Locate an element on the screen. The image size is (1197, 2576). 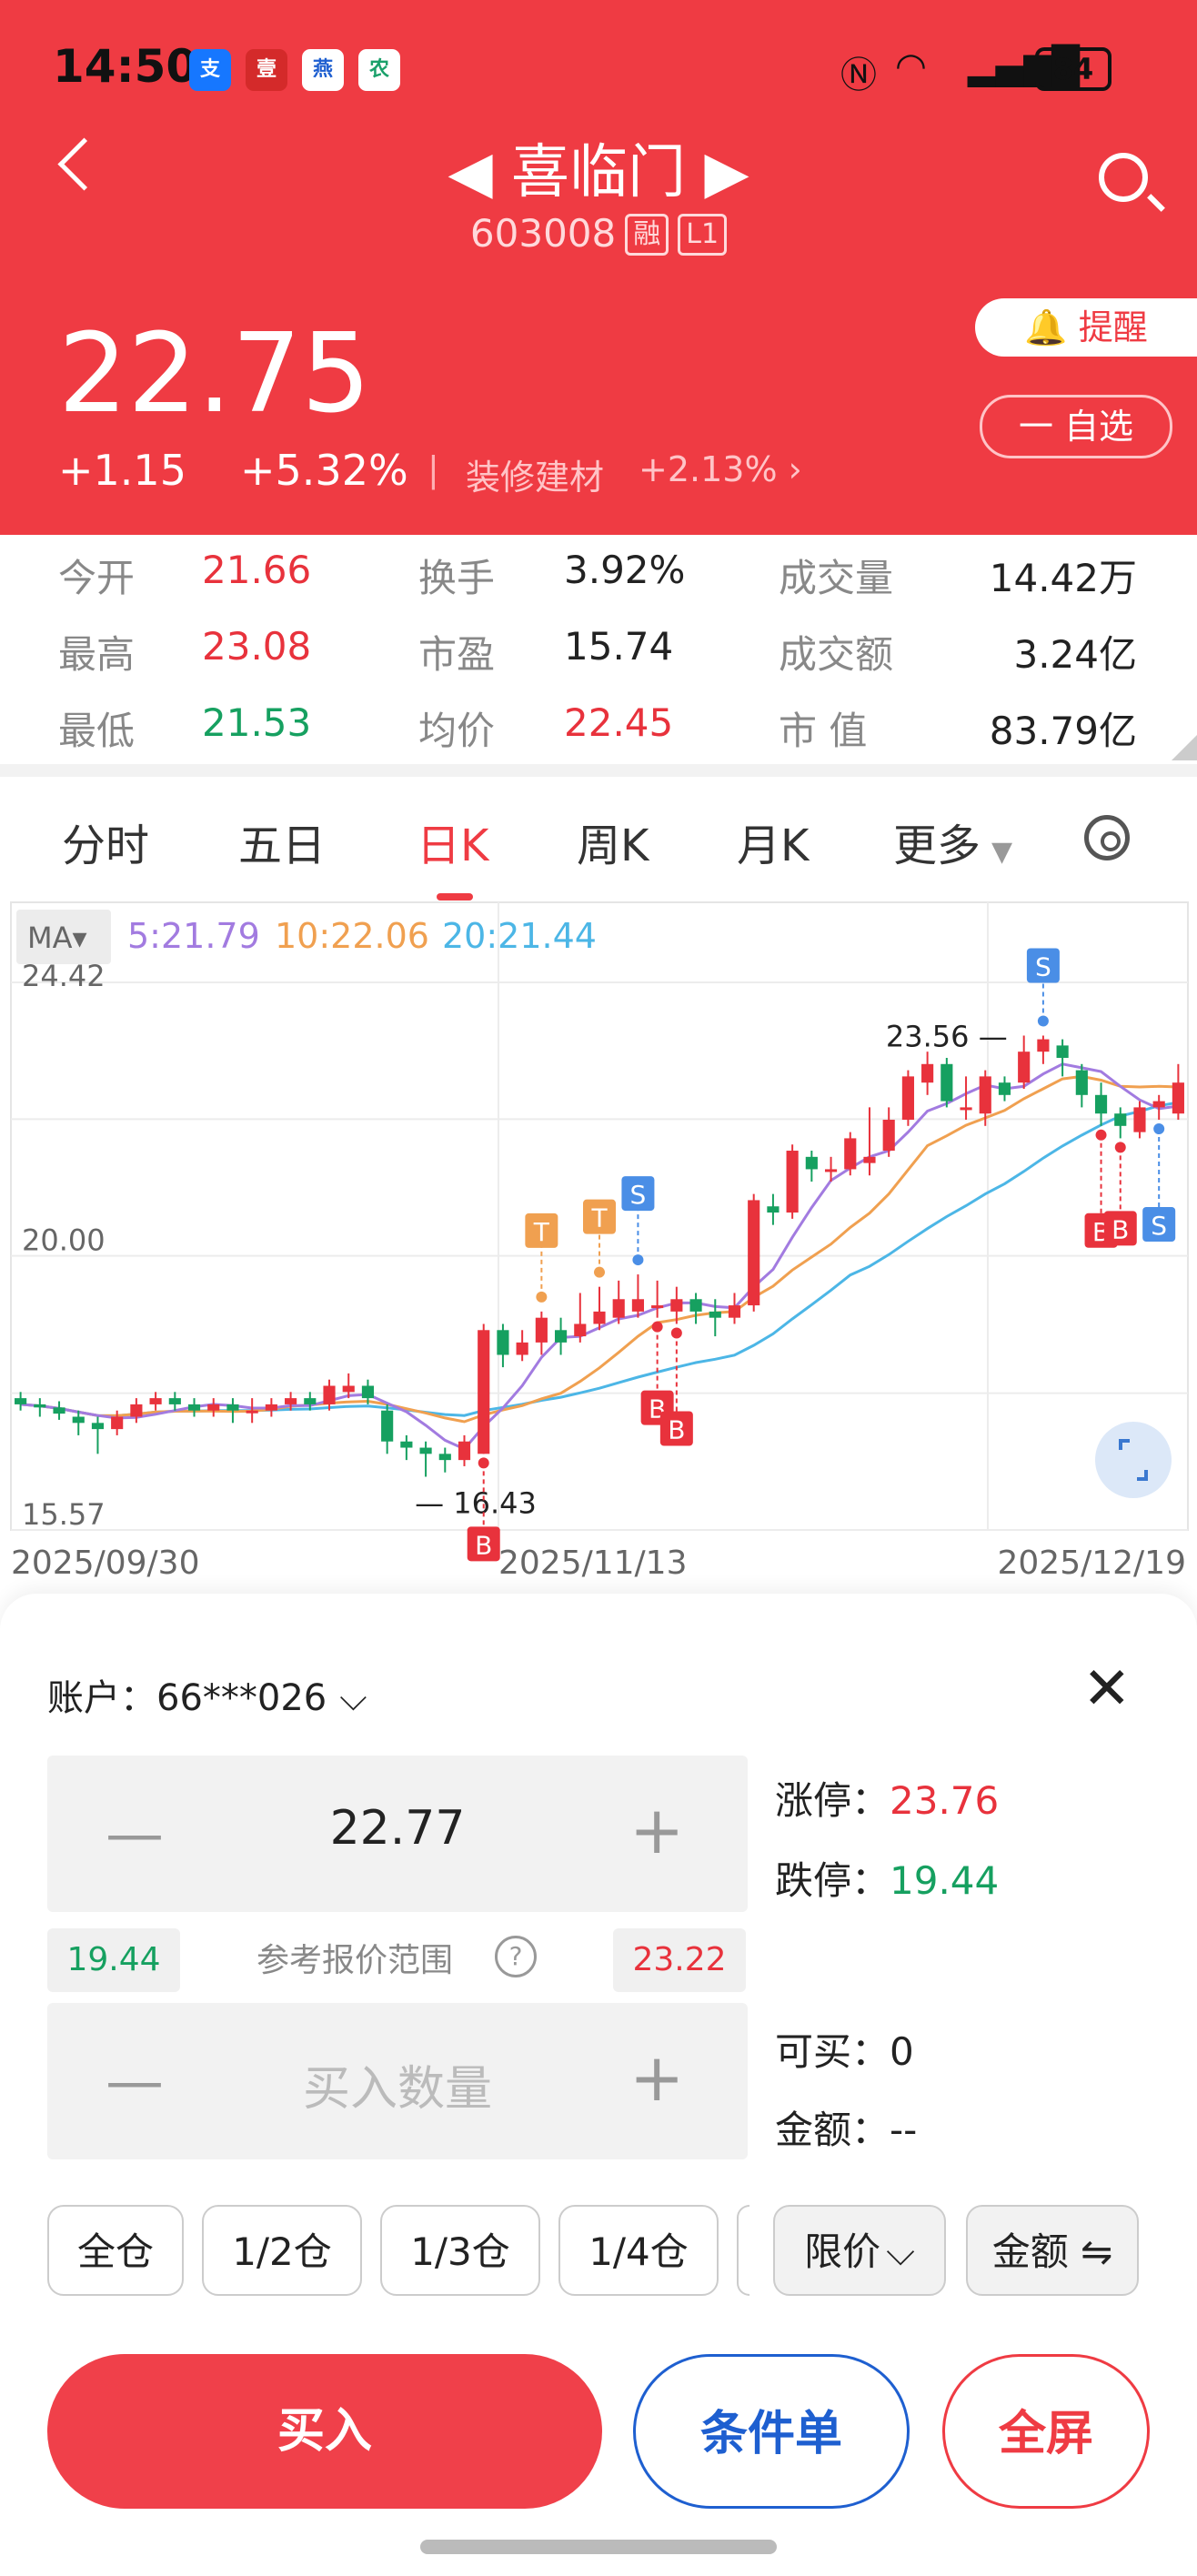
position-half-button: 1/2仓 is located at coordinates (282, 2250).